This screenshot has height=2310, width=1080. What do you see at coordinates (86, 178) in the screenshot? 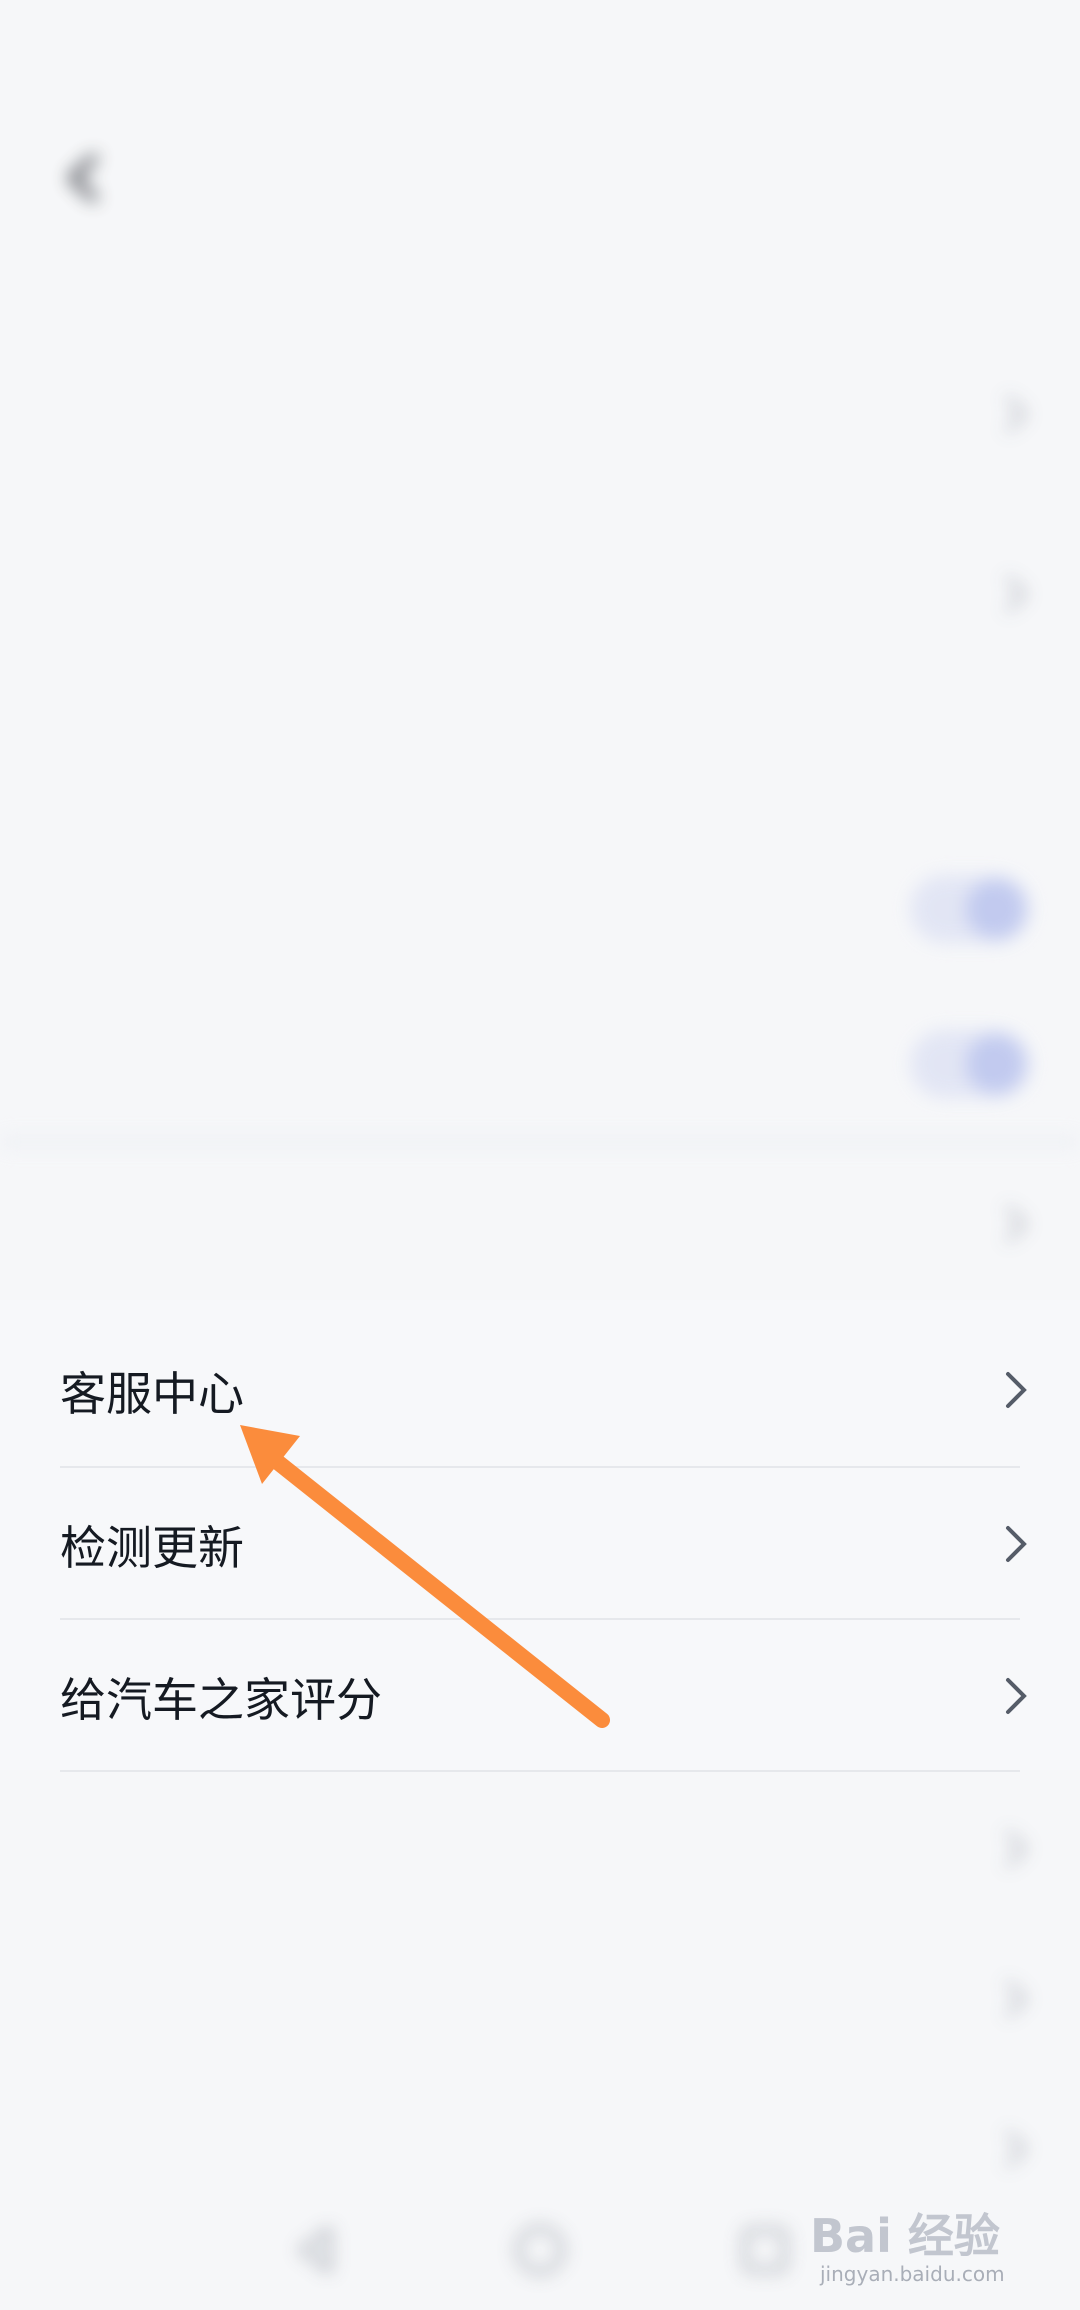
I see `back-arrow-icon` at bounding box center [86, 178].